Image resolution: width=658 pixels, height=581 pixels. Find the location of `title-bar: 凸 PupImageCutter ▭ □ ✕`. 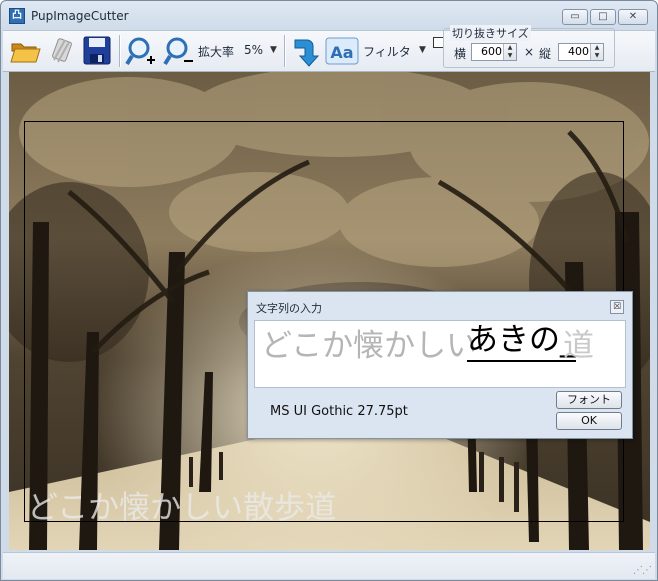

title-bar: 凸 PupImageCutter ▭ □ ✕ is located at coordinates (329, 16).